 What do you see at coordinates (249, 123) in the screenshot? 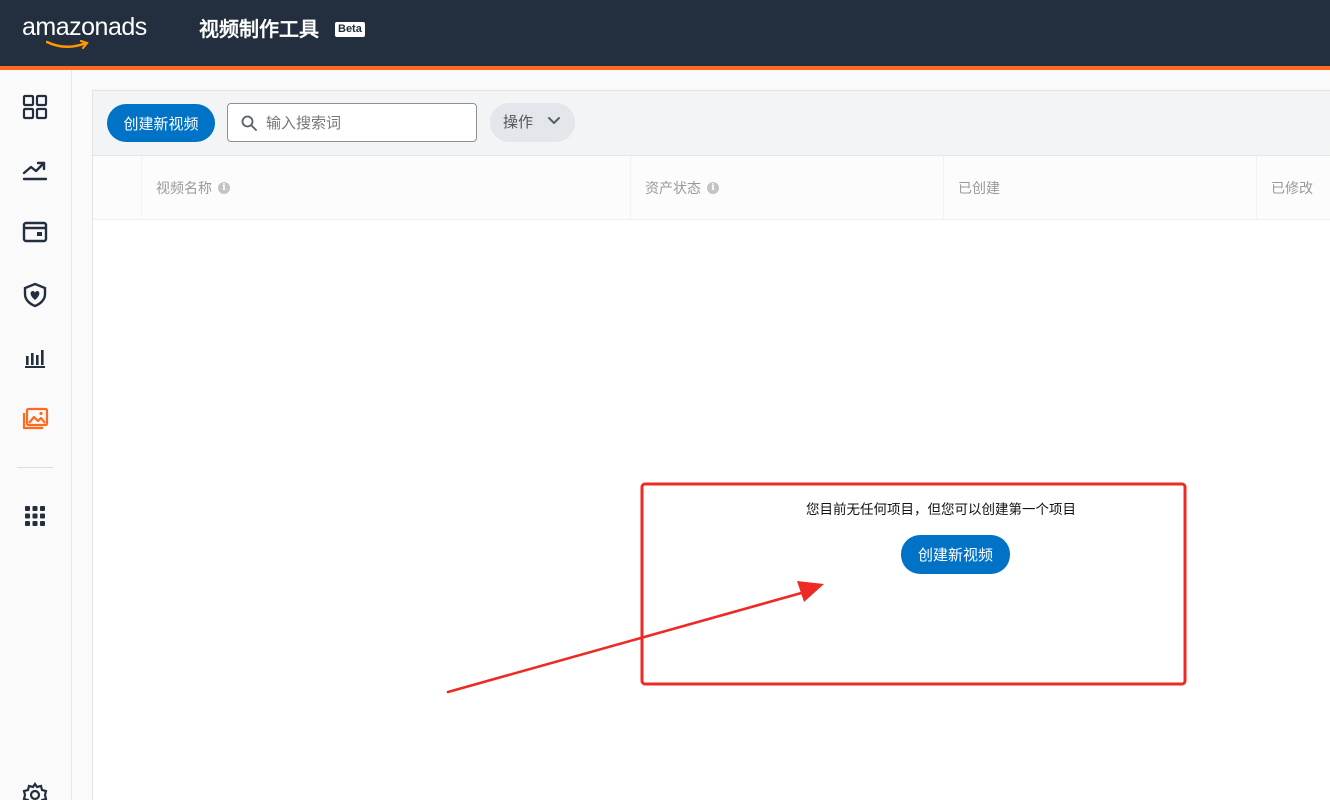
I see `search-icon` at bounding box center [249, 123].